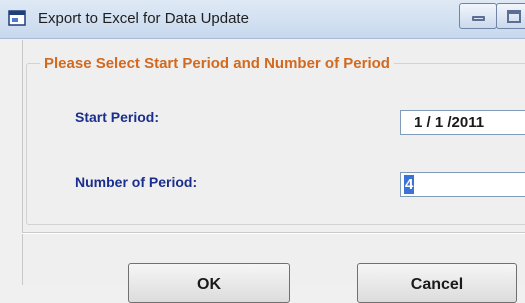  I want to click on maximize-icon, so click(514, 16).